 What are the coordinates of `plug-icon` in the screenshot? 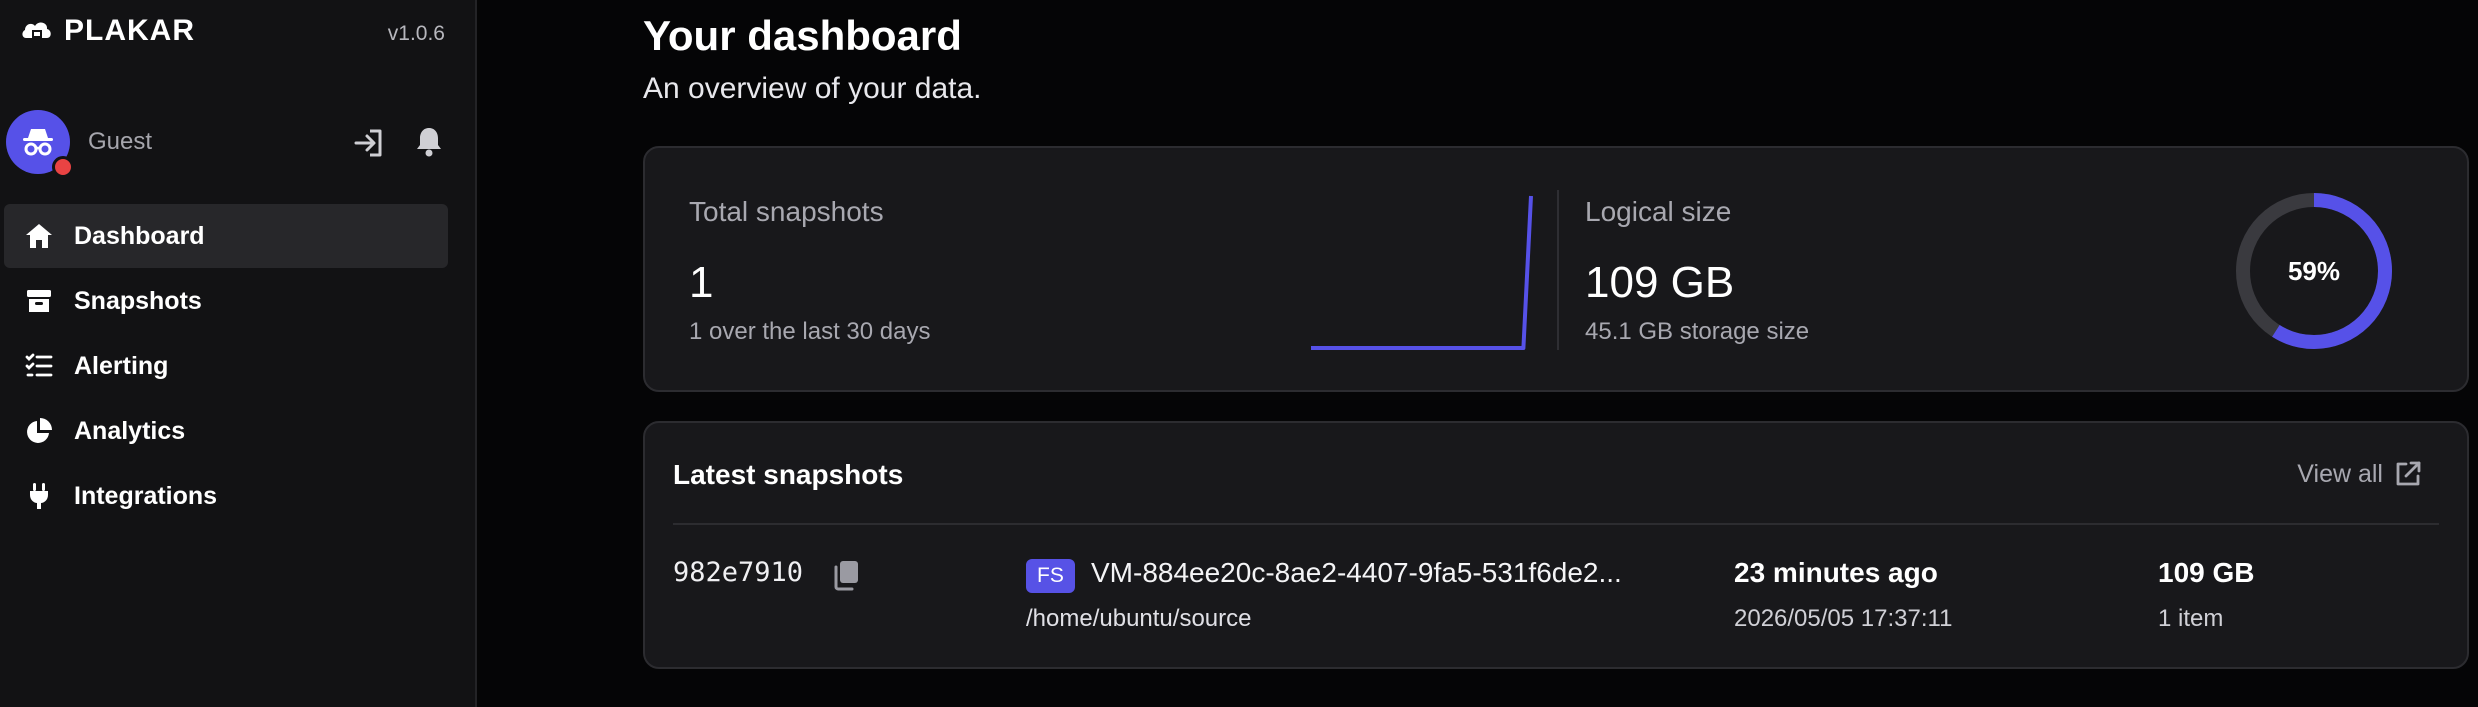 It's located at (39, 496).